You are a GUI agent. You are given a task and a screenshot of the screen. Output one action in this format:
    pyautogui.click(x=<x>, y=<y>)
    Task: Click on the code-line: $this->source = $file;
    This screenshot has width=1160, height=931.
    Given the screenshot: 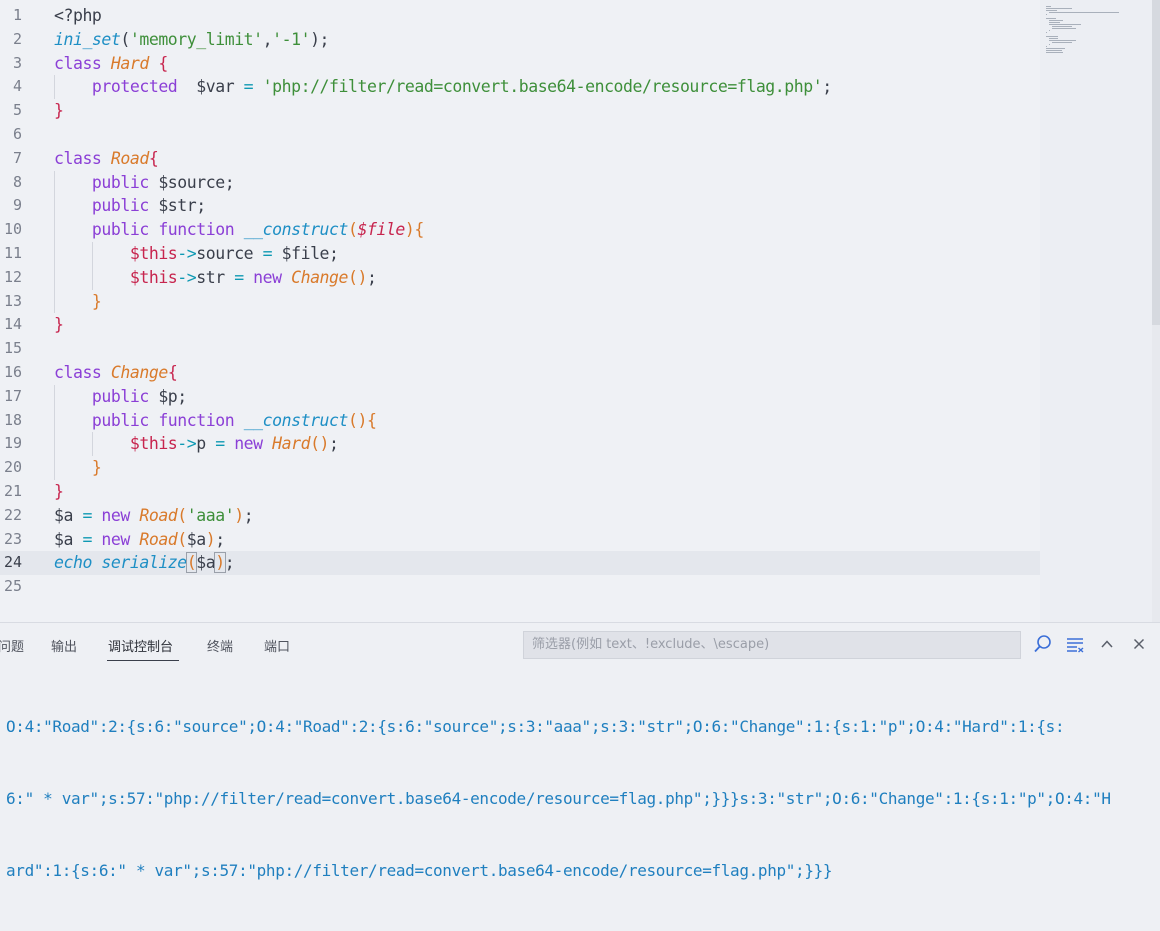 What is the action you would take?
    pyautogui.click(x=196, y=254)
    